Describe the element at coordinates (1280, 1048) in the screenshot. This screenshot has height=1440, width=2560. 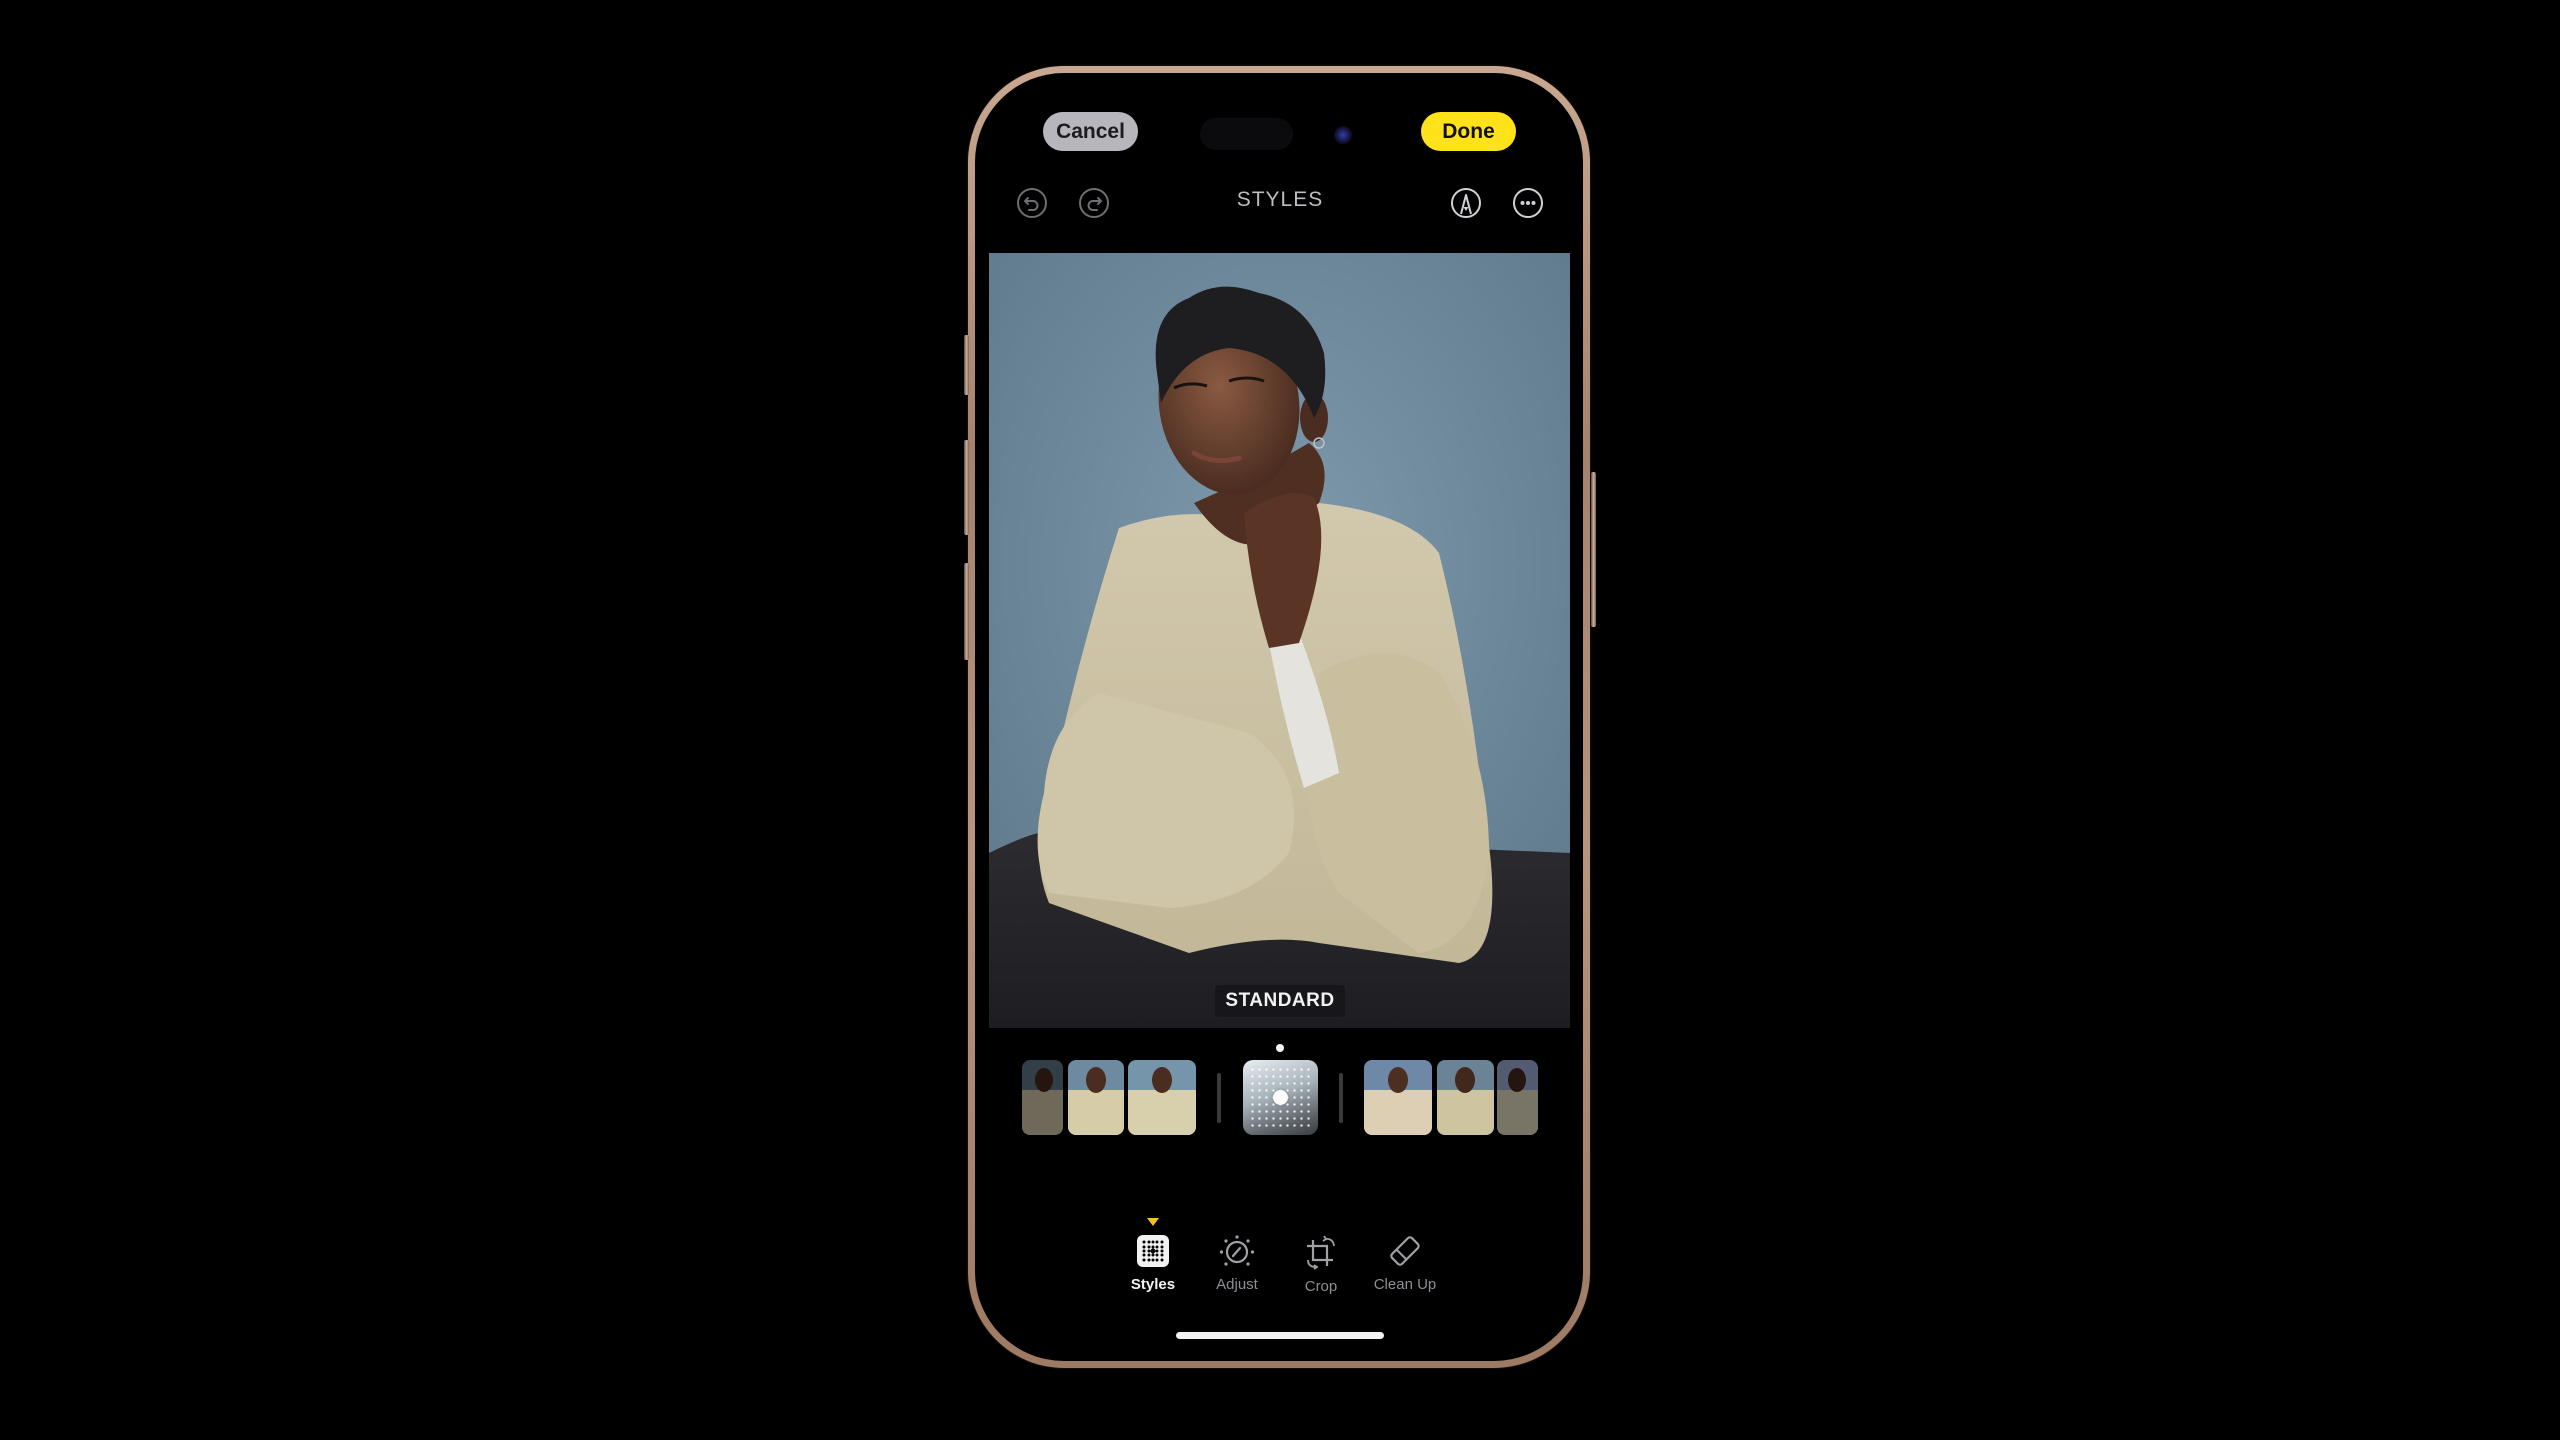
I see `selected-style-indicator` at that location.